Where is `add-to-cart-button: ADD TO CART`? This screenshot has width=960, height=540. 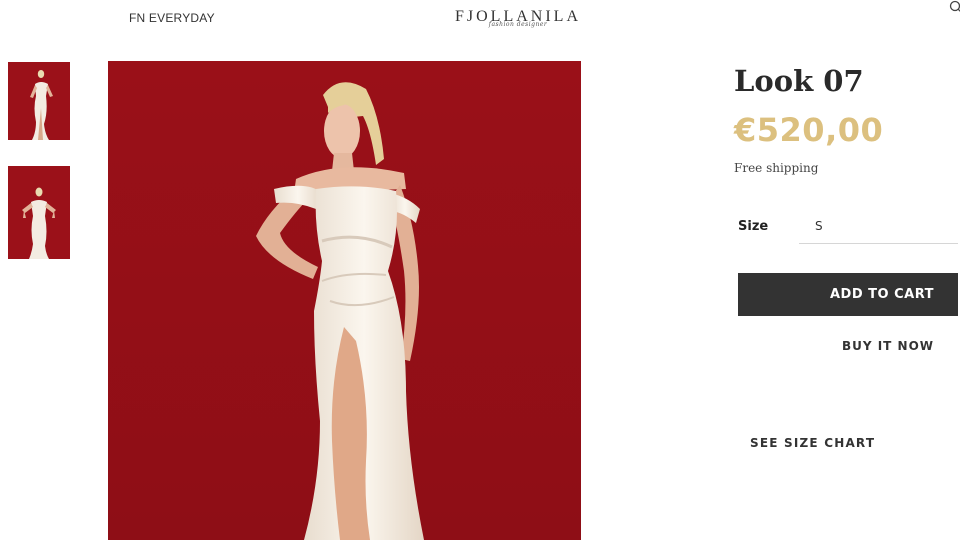 add-to-cart-button: ADD TO CART is located at coordinates (848, 294).